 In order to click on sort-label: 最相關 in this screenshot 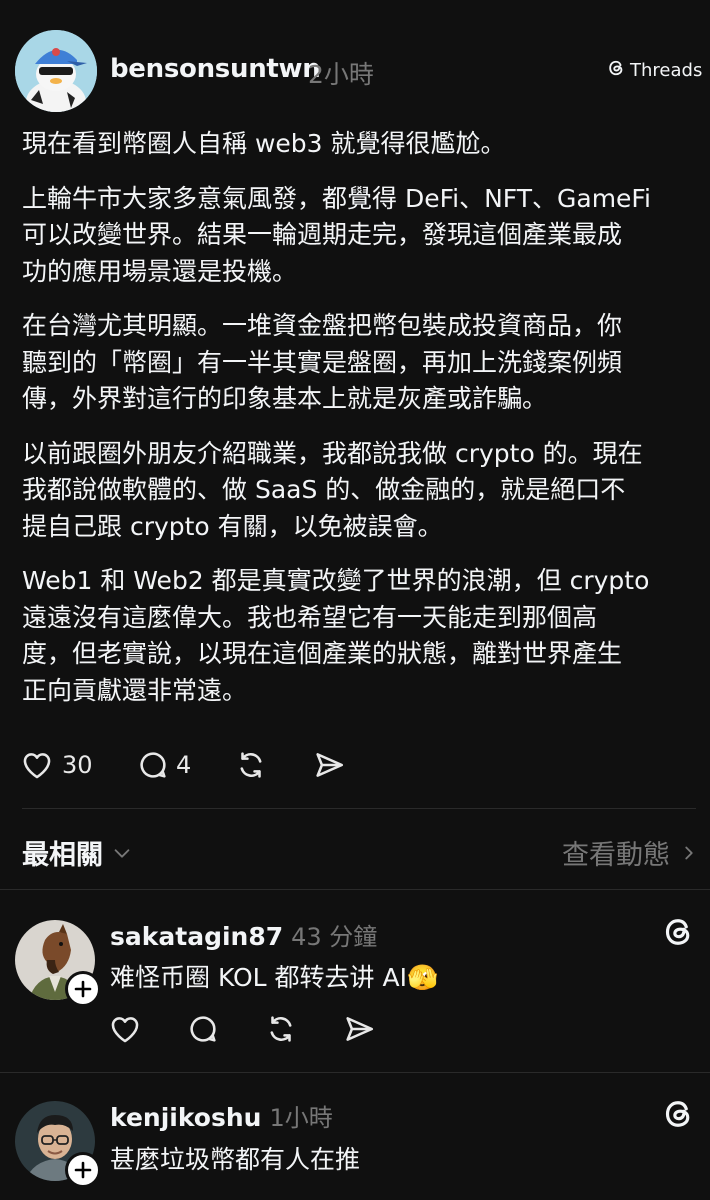, I will do `click(62, 855)`.